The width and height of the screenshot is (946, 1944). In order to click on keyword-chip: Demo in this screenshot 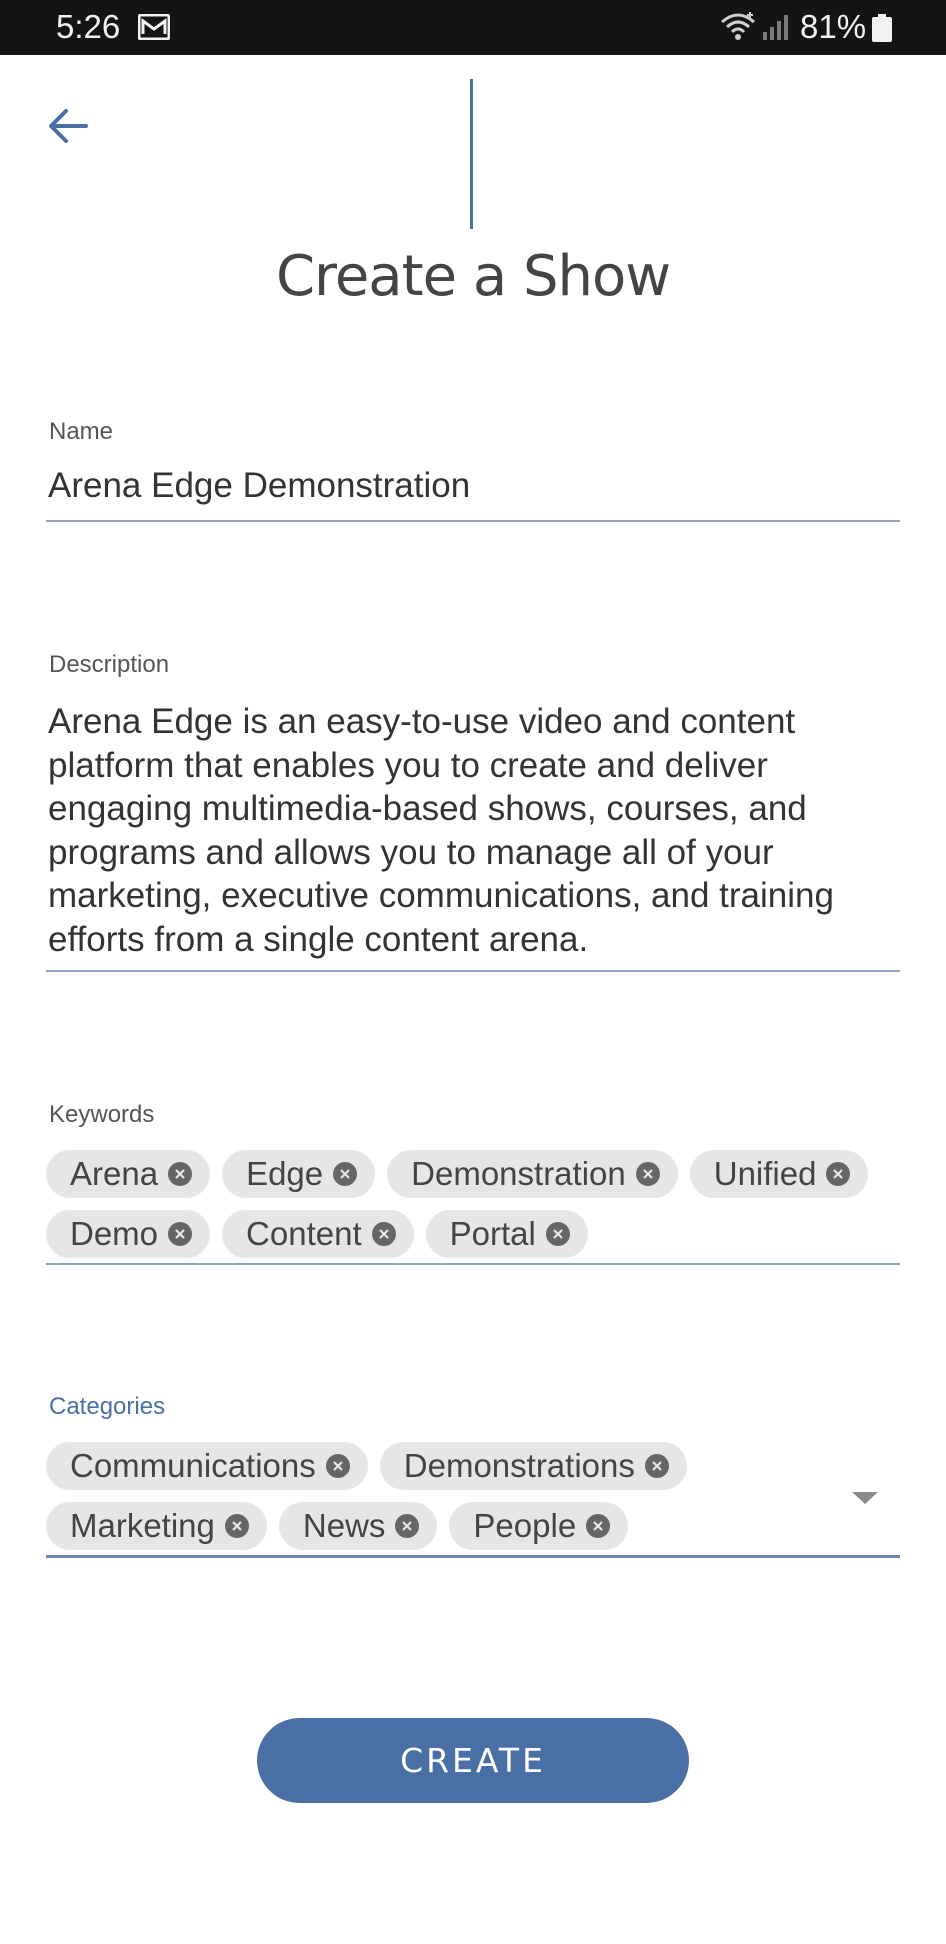, I will do `click(128, 1234)`.